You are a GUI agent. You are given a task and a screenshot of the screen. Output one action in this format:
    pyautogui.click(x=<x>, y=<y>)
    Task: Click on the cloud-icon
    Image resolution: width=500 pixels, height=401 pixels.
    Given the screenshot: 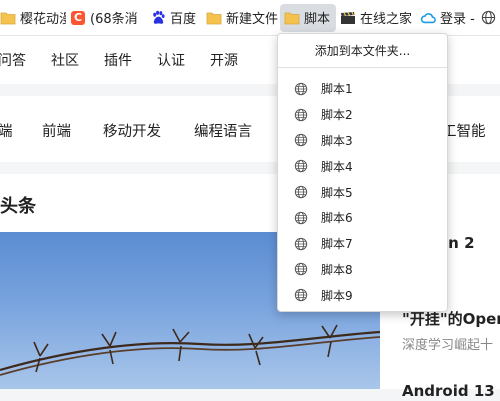 What is the action you would take?
    pyautogui.click(x=428, y=18)
    